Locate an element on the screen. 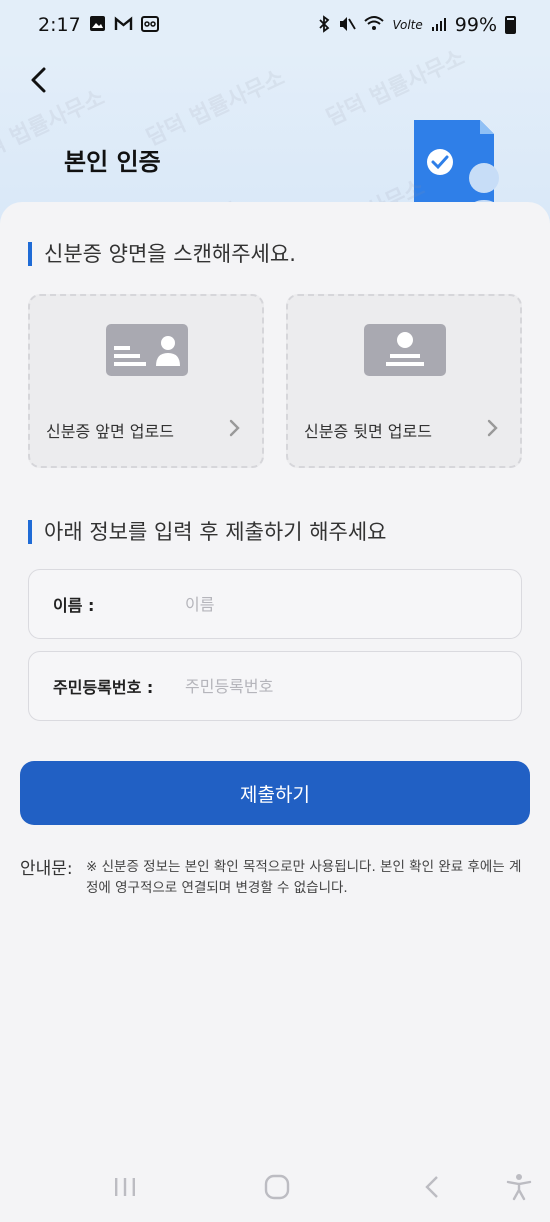 Image resolution: width=550 pixels, height=1222 pixels. gmail-icon is located at coordinates (123, 25).